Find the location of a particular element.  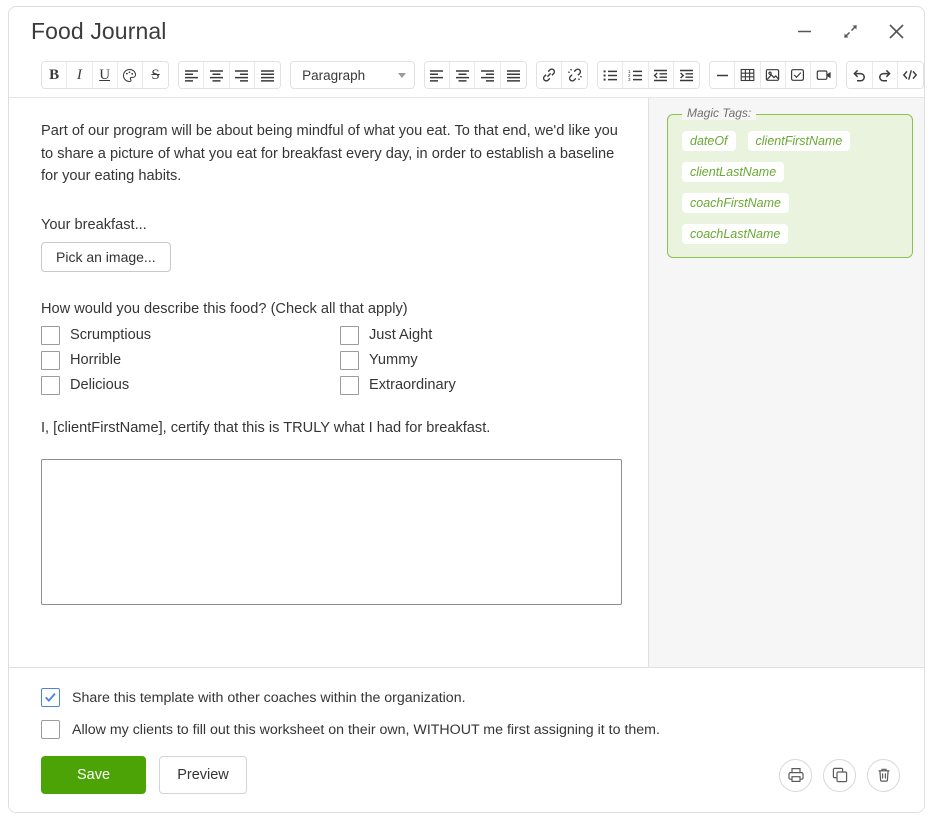

toolbar-group-history is located at coordinates (885, 75).